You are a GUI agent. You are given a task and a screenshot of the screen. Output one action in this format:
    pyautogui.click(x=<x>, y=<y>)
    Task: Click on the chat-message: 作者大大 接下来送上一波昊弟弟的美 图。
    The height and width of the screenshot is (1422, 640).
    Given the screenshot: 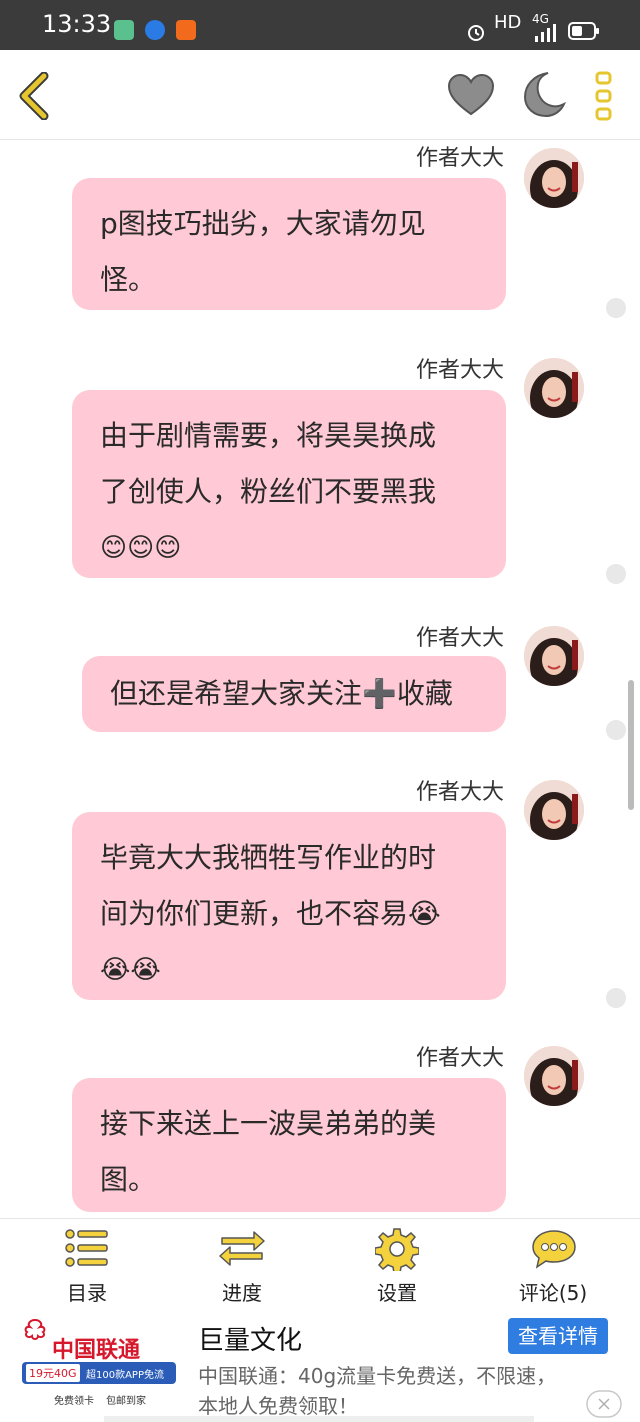 What is the action you would take?
    pyautogui.click(x=320, y=1129)
    